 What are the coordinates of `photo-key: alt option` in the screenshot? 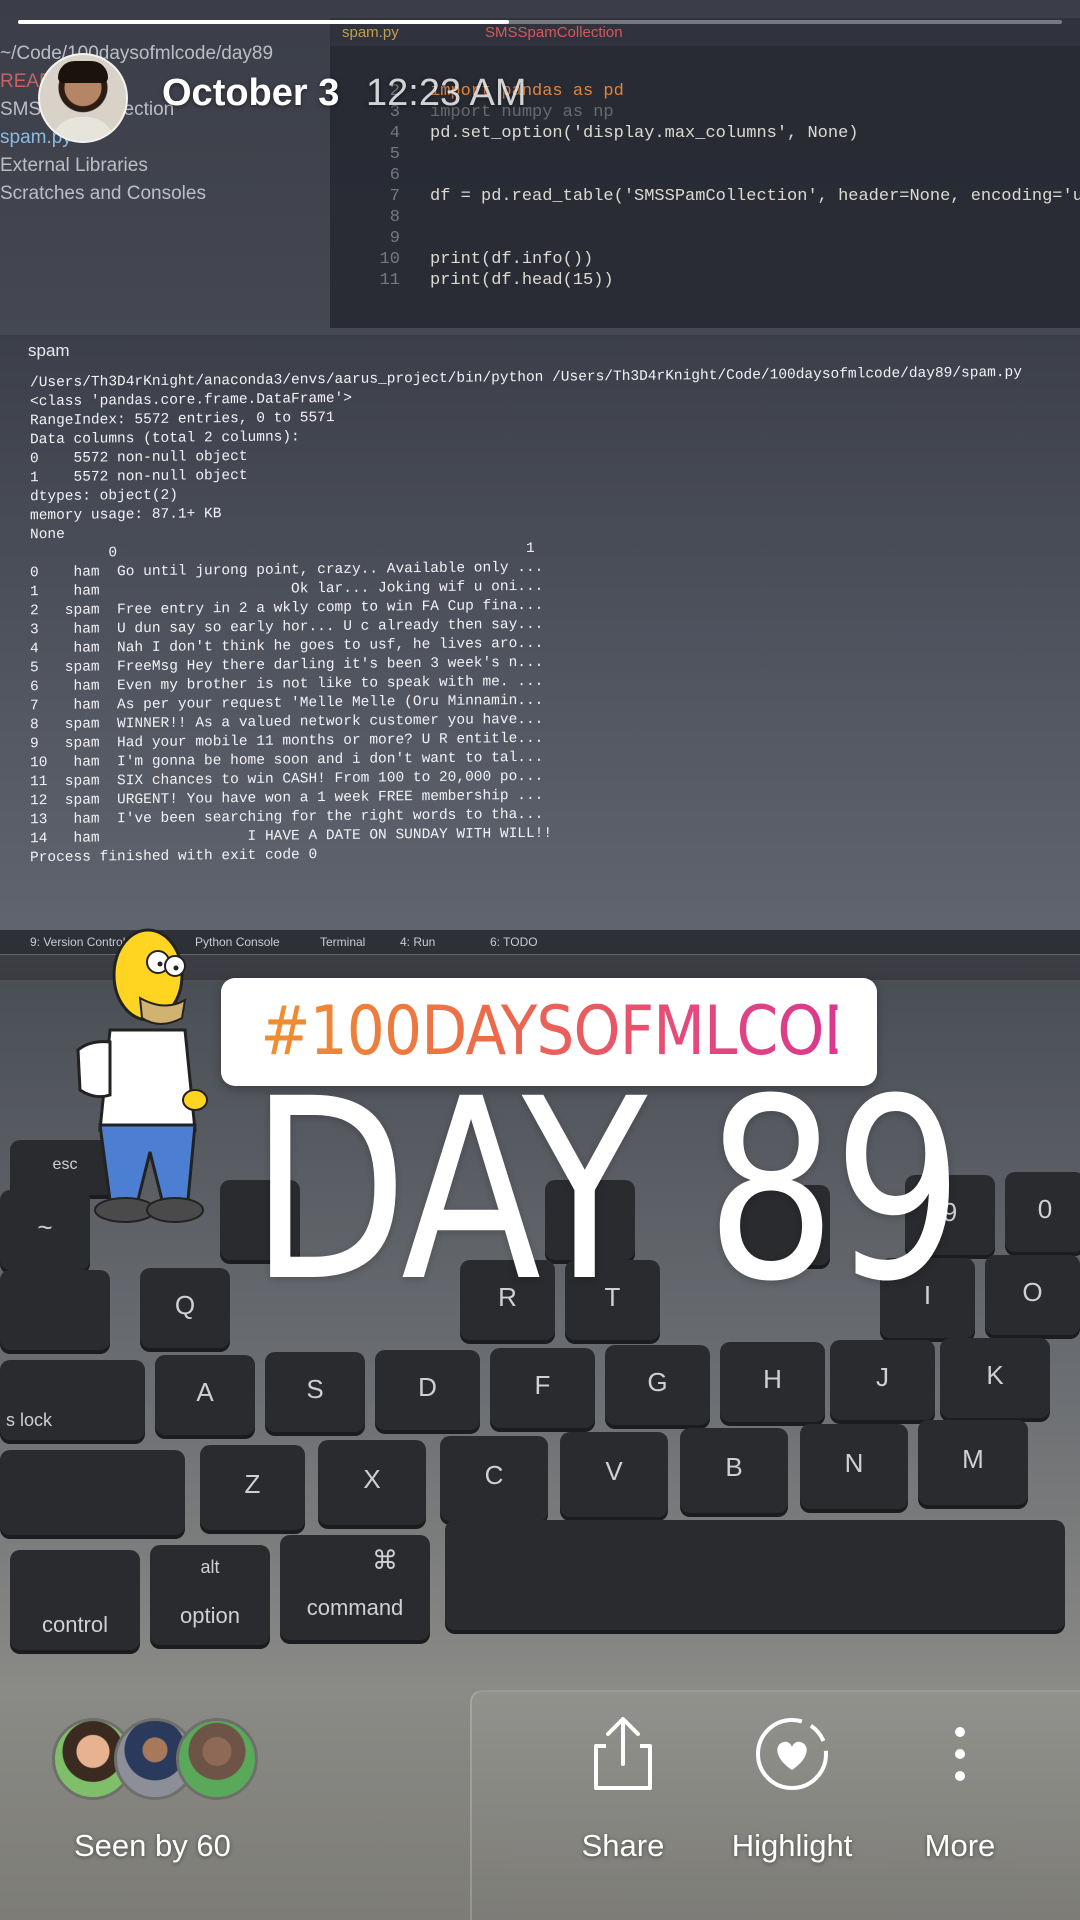 It's located at (210, 1595).